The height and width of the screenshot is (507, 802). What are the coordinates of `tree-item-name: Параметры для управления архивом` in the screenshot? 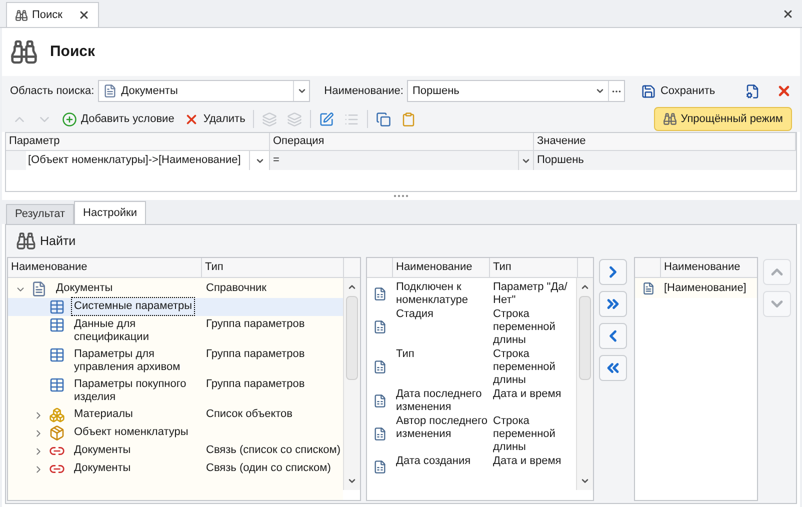 It's located at (127, 361).